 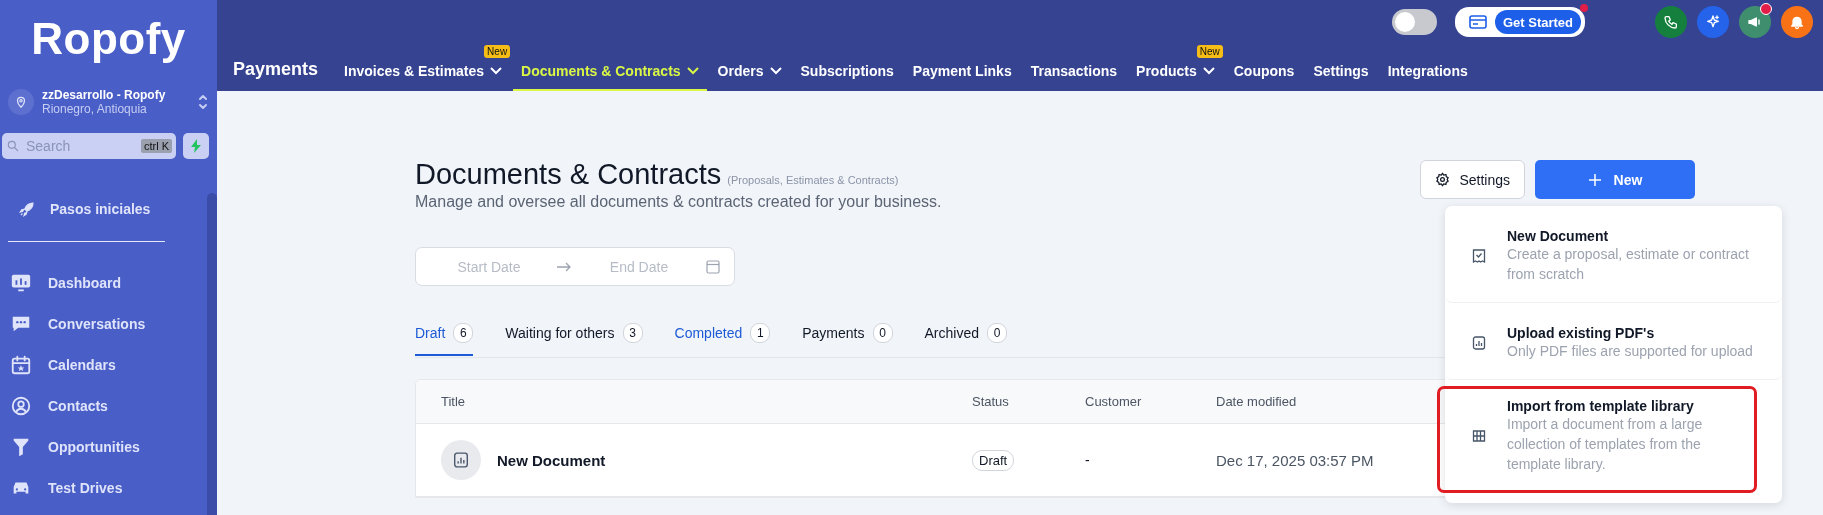 I want to click on bolt-button, so click(x=196, y=146).